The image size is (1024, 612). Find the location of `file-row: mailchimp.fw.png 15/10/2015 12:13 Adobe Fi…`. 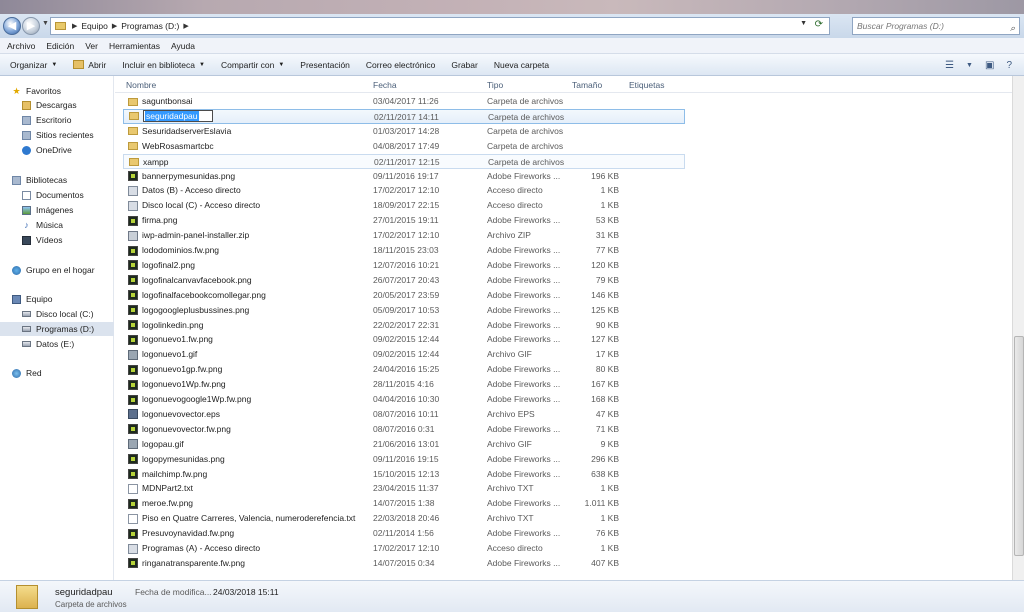

file-row: mailchimp.fw.png 15/10/2015 12:13 Adobe Fi… is located at coordinates (404, 474).